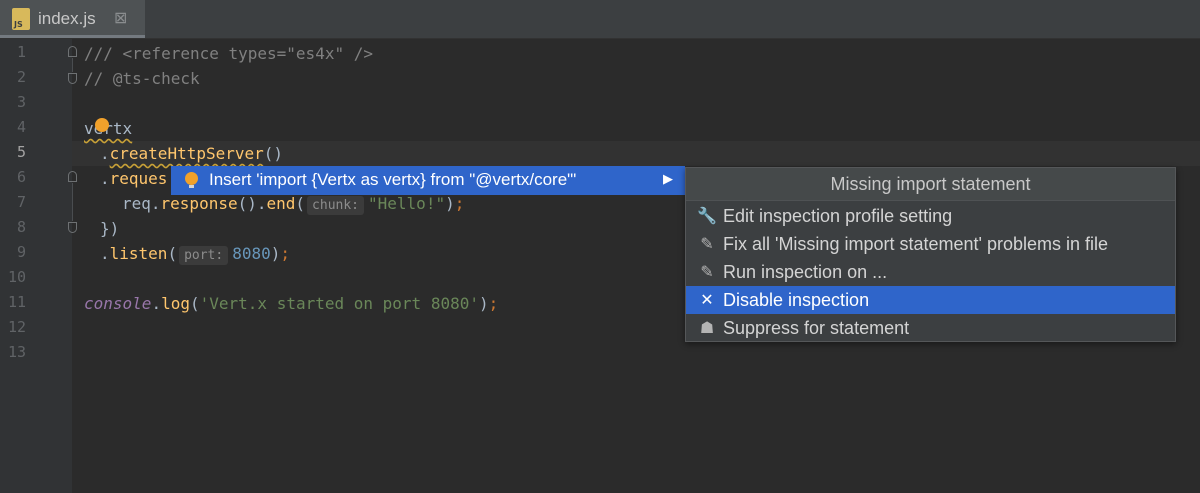 The image size is (1200, 493). Describe the element at coordinates (141, 203) in the screenshot. I see `code-token: req.` at that location.